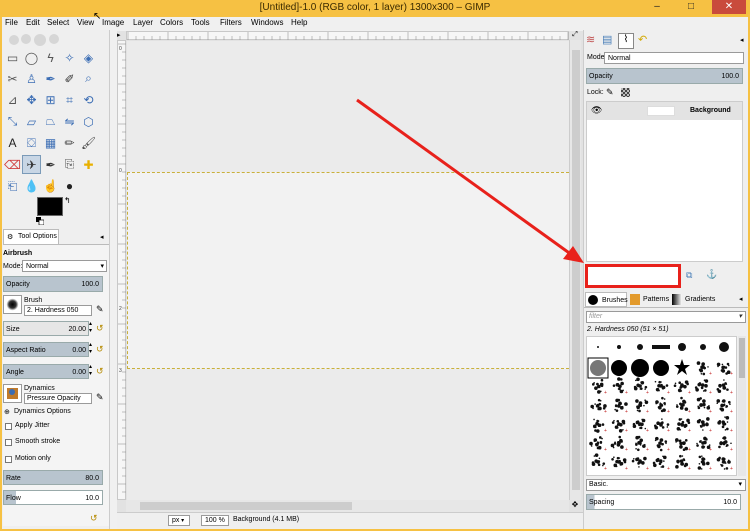 This screenshot has height=531, width=750. Describe the element at coordinates (729, 7) in the screenshot. I see `close-button: ✕` at that location.